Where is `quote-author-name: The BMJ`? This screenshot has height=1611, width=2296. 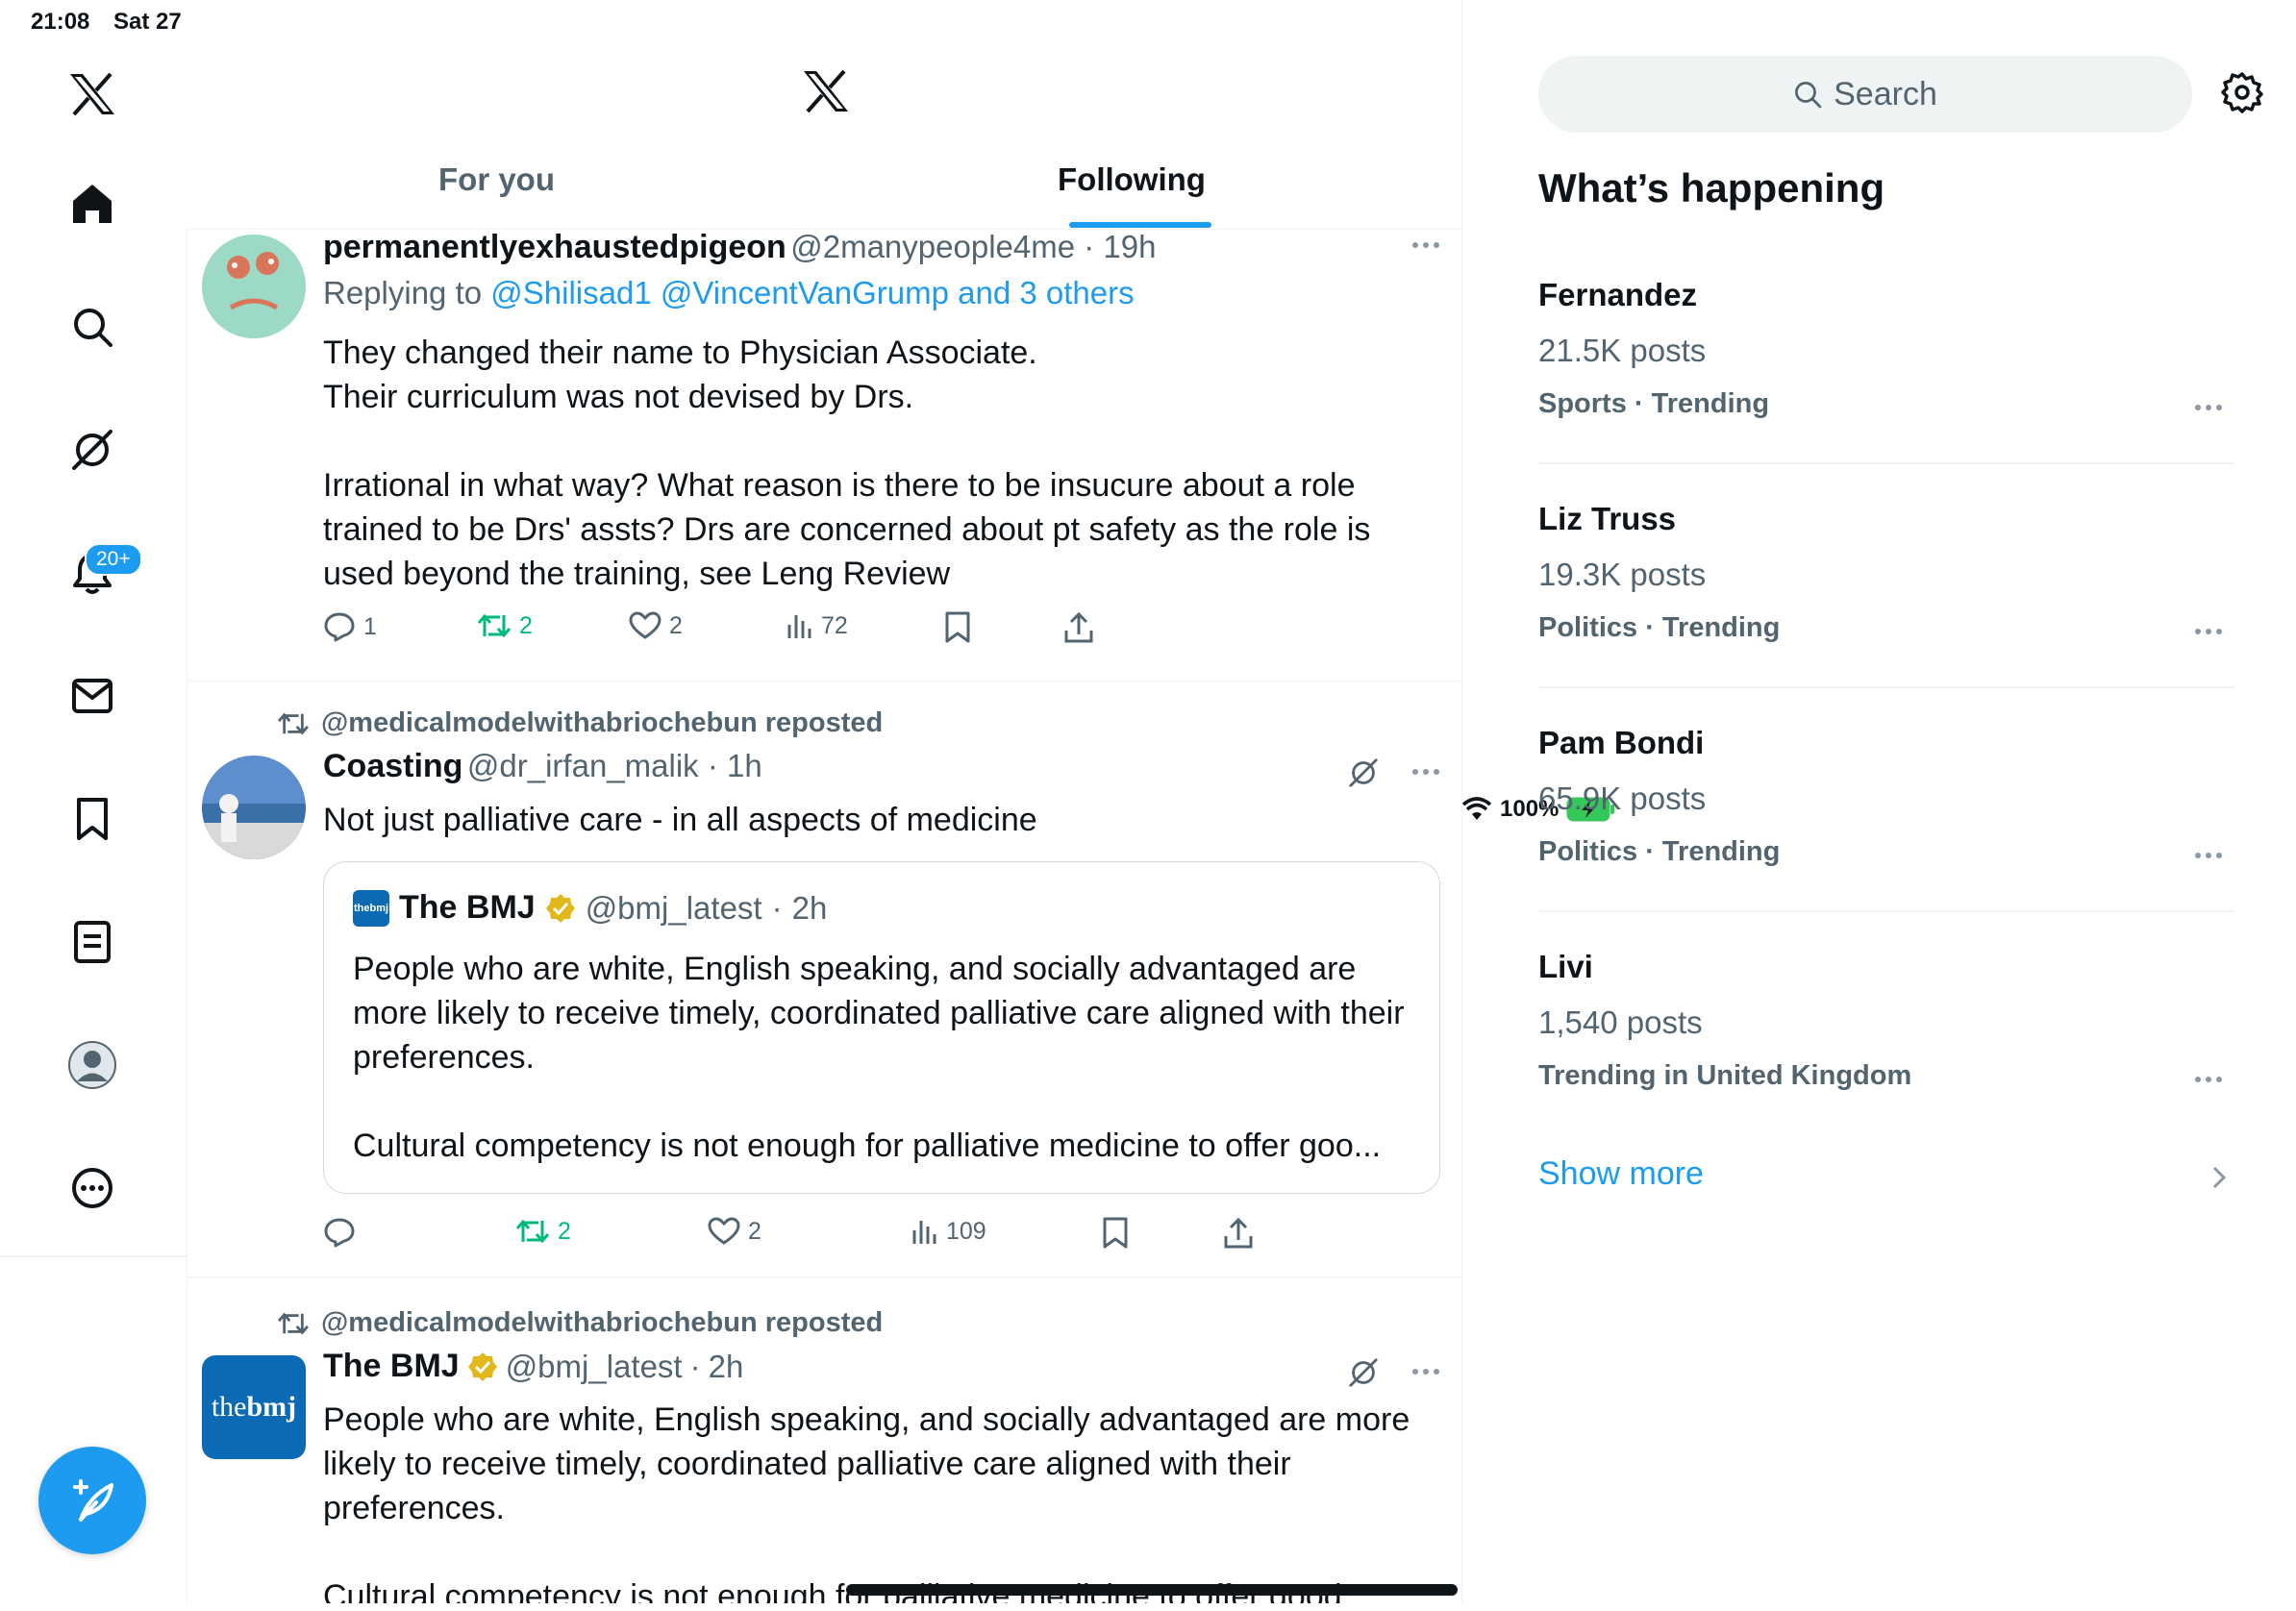
quote-author-name: The BMJ is located at coordinates (467, 908).